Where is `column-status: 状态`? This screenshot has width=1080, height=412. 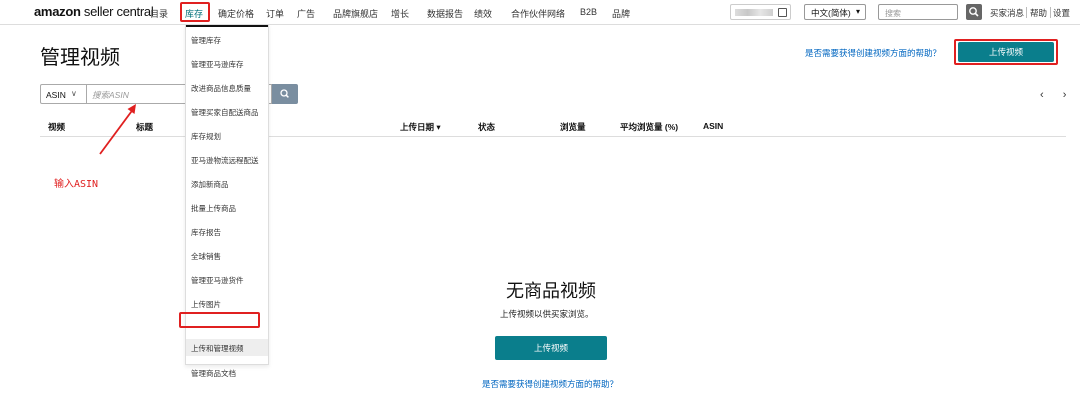 column-status: 状态 is located at coordinates (487, 127).